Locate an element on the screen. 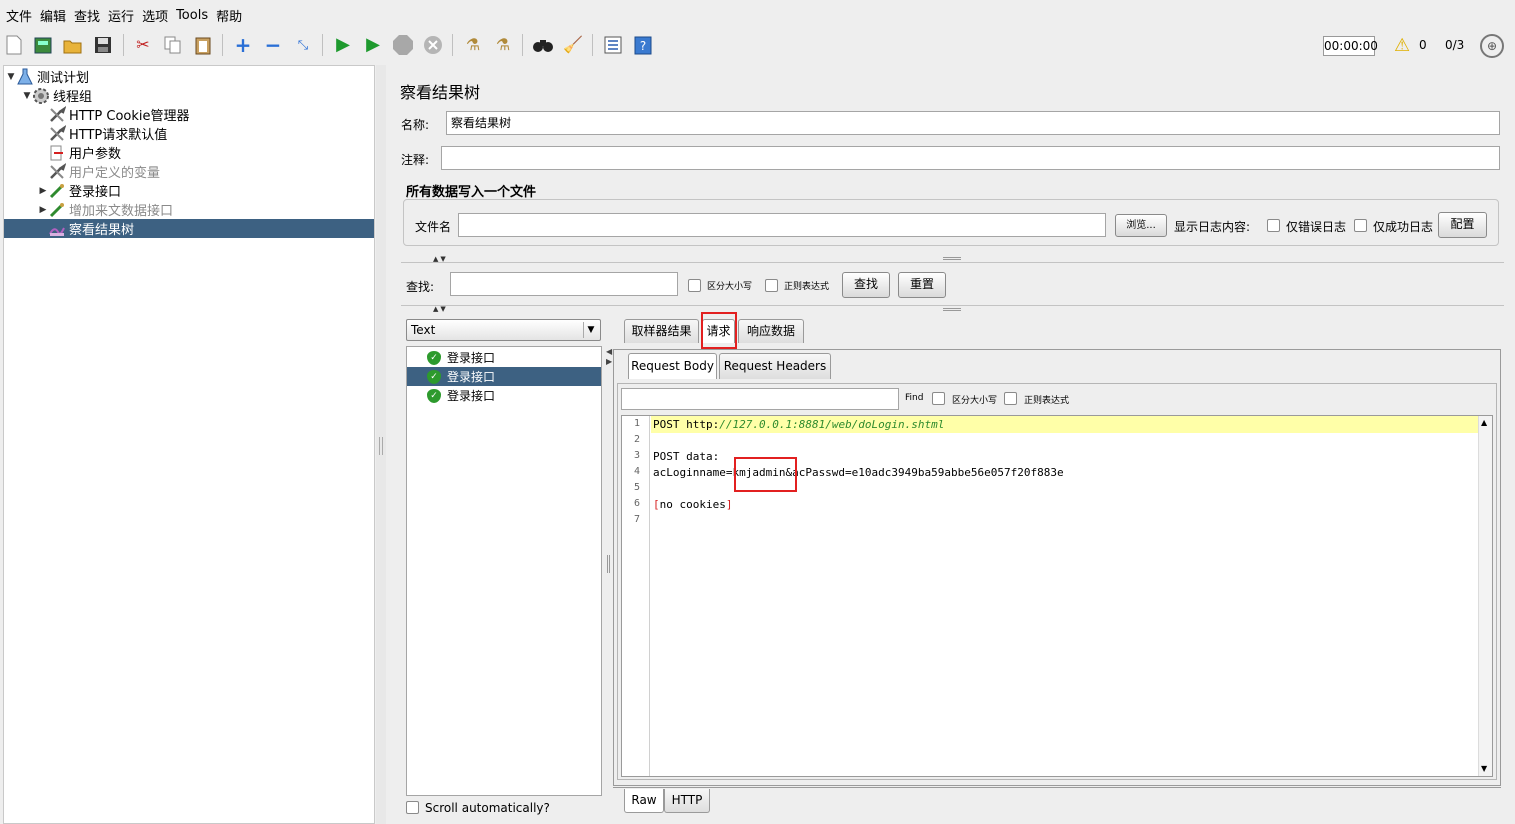 The height and width of the screenshot is (824, 1515). tree-node: HTTP Cookie管理器 is located at coordinates (189, 114).